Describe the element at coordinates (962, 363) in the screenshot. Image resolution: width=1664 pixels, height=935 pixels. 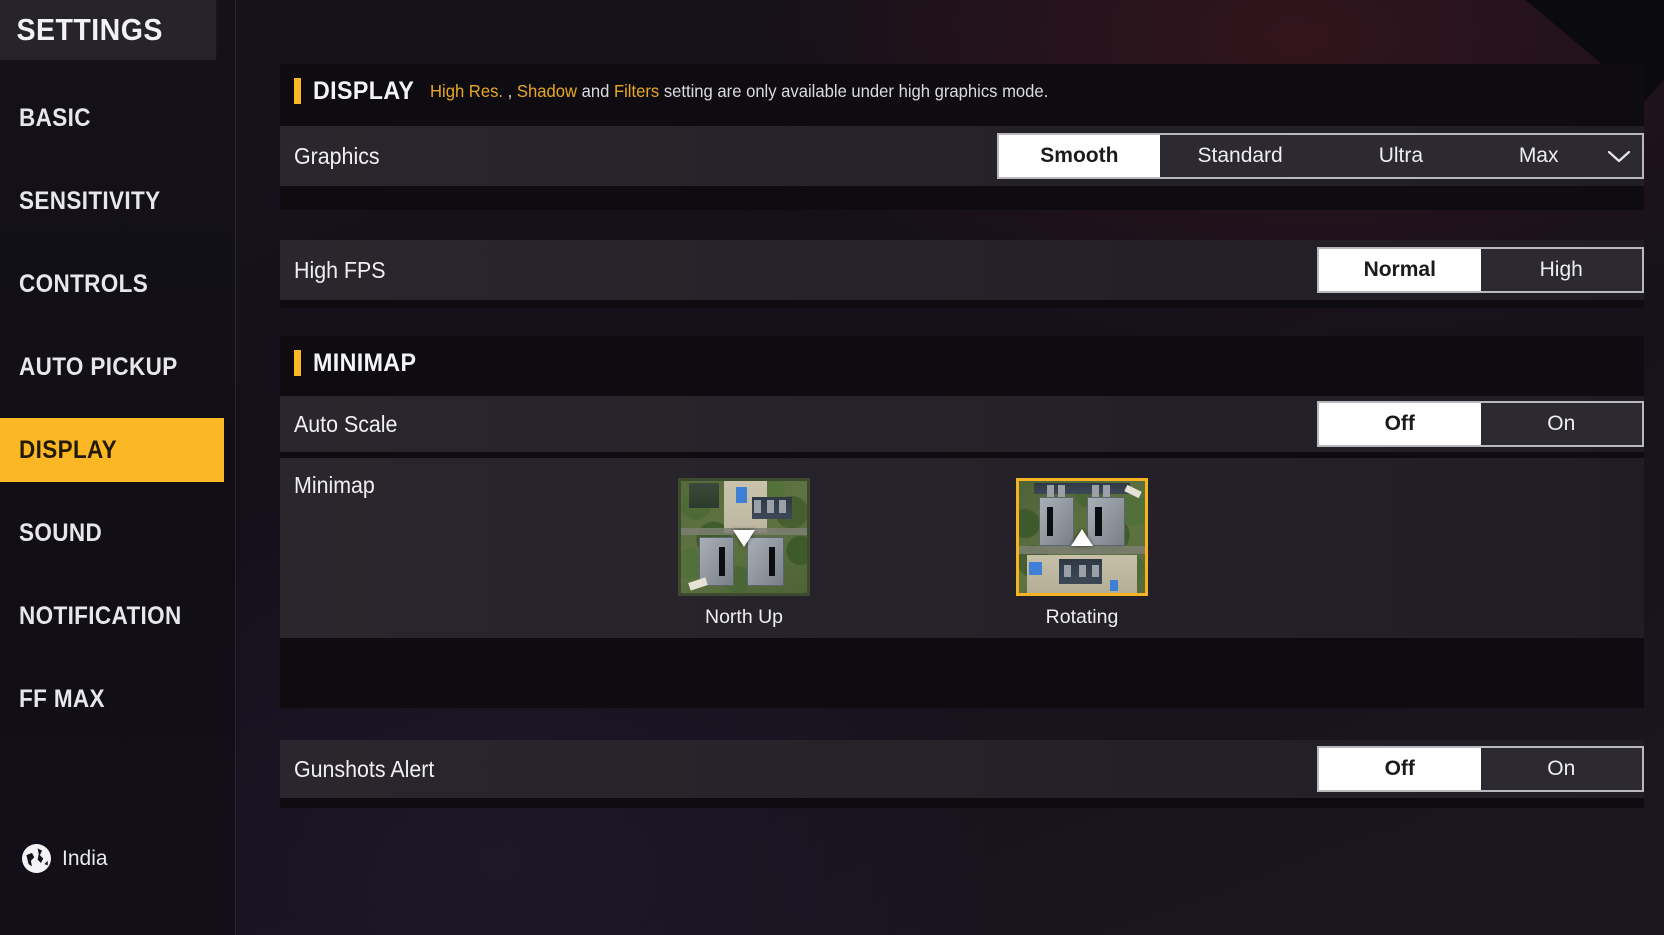
I see `minimap-section-header: MINIMAP` at that location.